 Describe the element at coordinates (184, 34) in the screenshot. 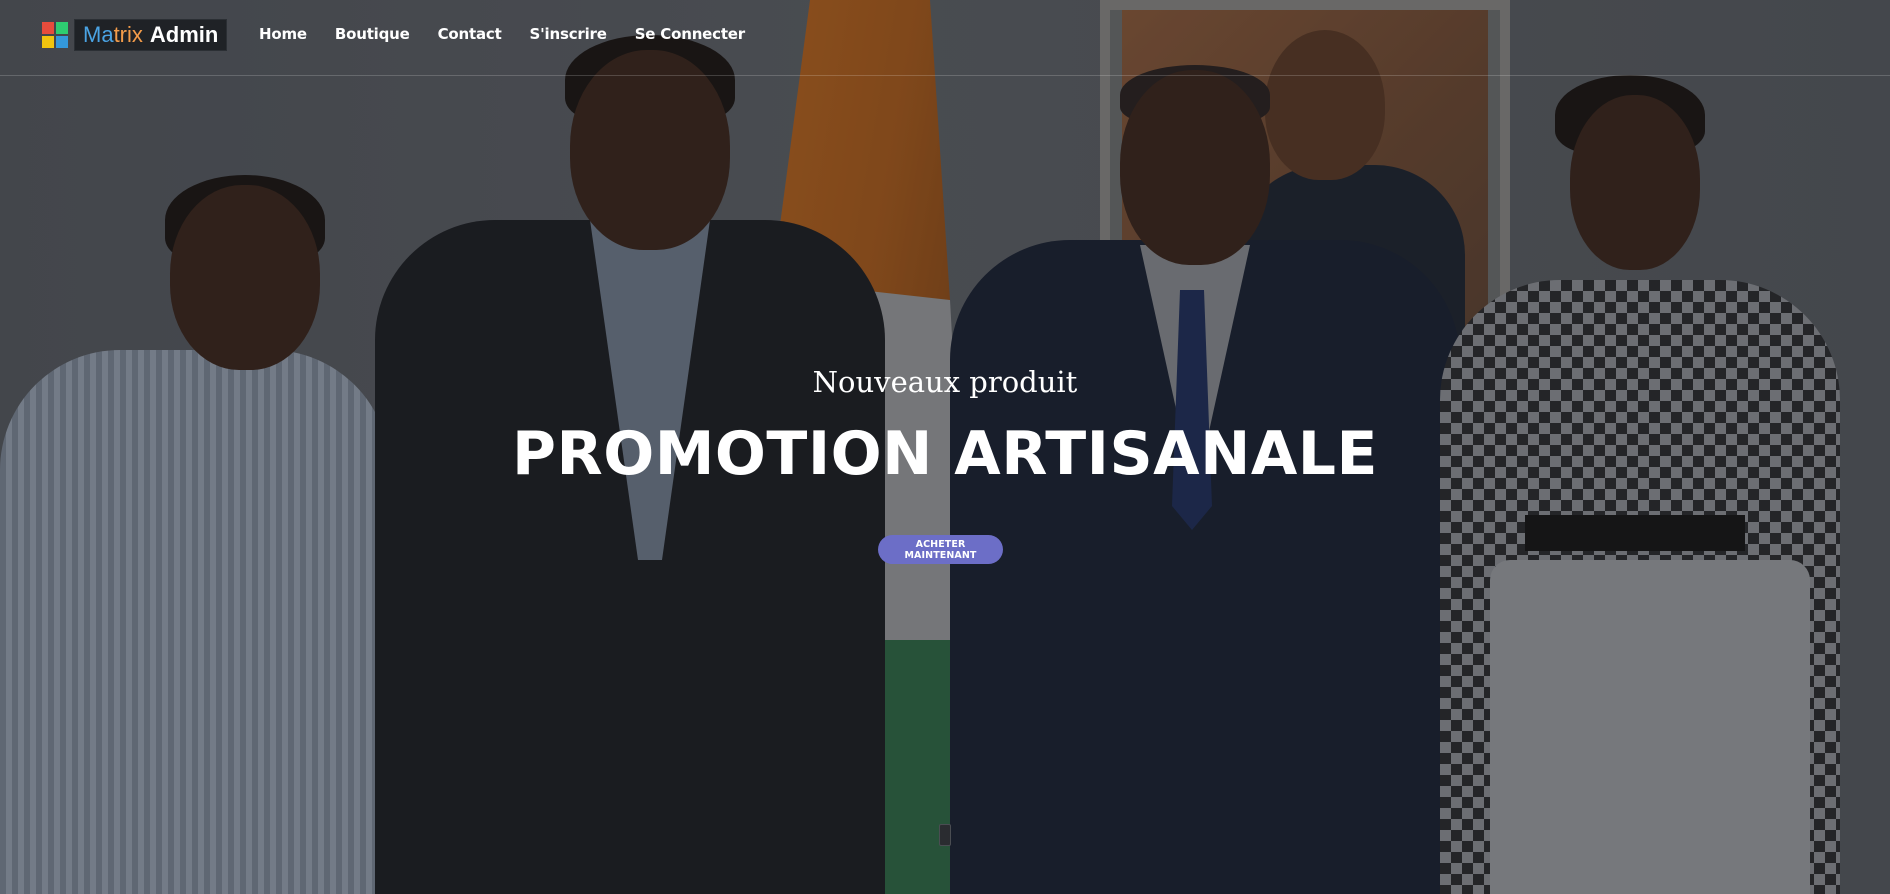

I see `brand-name-part-c: Admin` at that location.